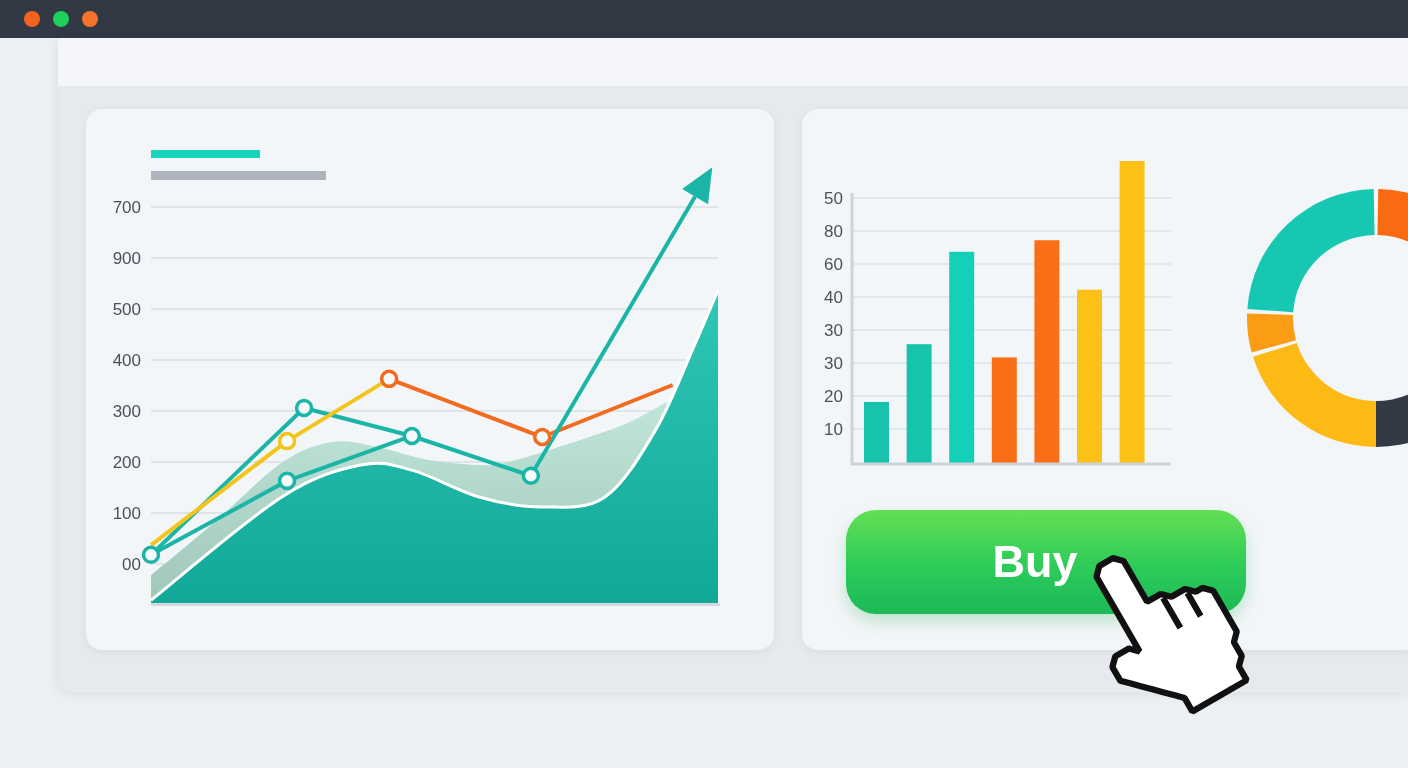 This screenshot has height=768, width=1408. I want to click on y-axis-label: 60, so click(833, 264).